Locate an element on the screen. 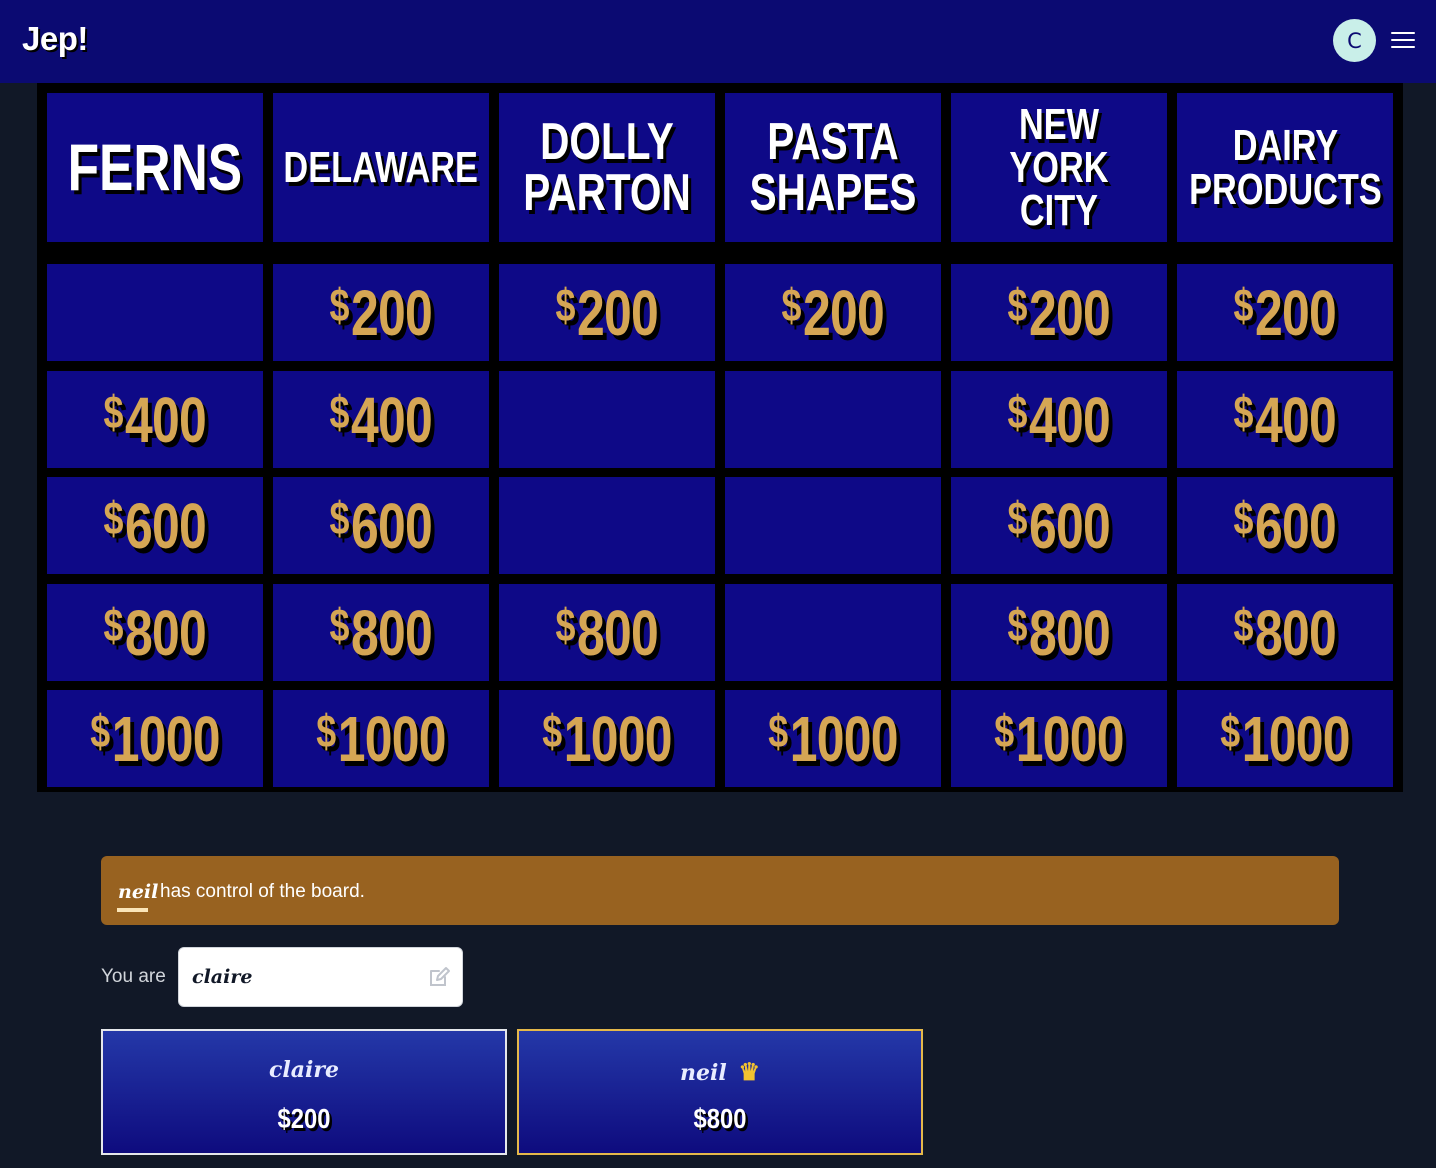  category-title: NEW YORK CITY is located at coordinates (1059, 167).